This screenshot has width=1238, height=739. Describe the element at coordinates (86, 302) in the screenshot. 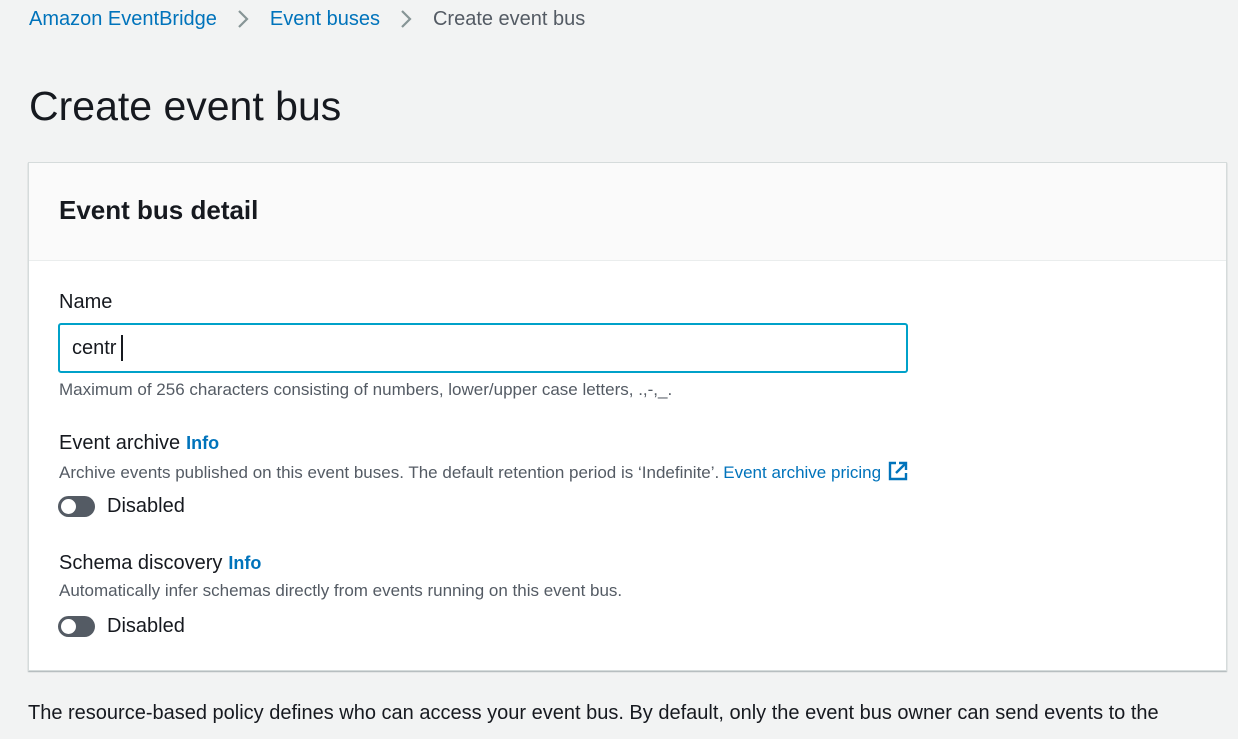

I see `name-label: Name` at that location.